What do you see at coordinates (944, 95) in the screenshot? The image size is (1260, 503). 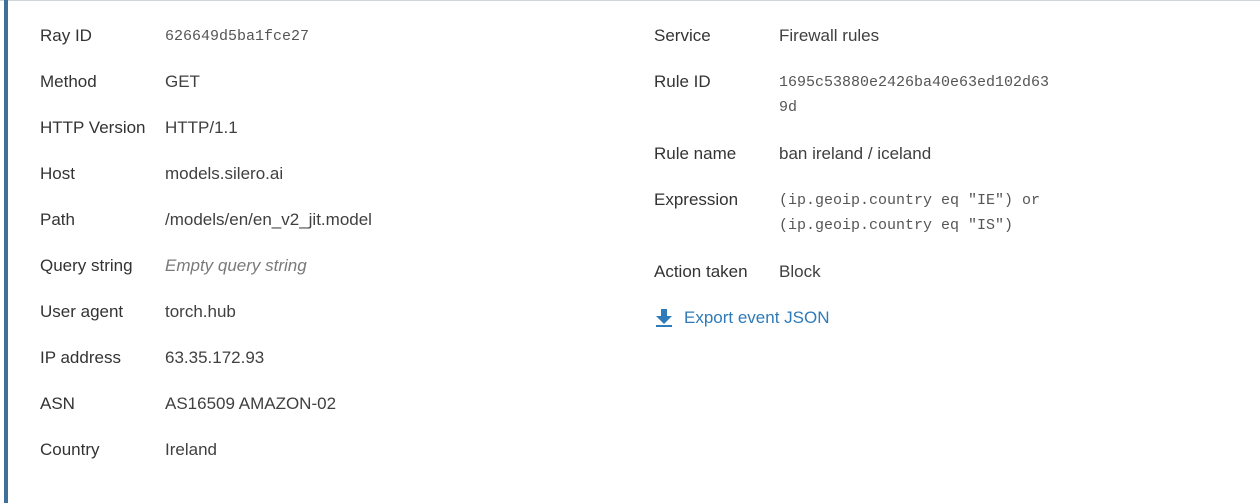 I see `rule-id-value: 1695c53880e2426ba40e63ed102d63 9d` at bounding box center [944, 95].